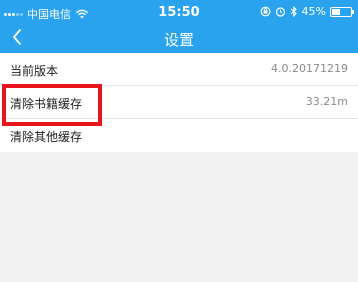 This screenshot has width=358, height=282. What do you see at coordinates (46, 104) in the screenshot?
I see `clear-book-cache-label: 清除书籍缓存` at bounding box center [46, 104].